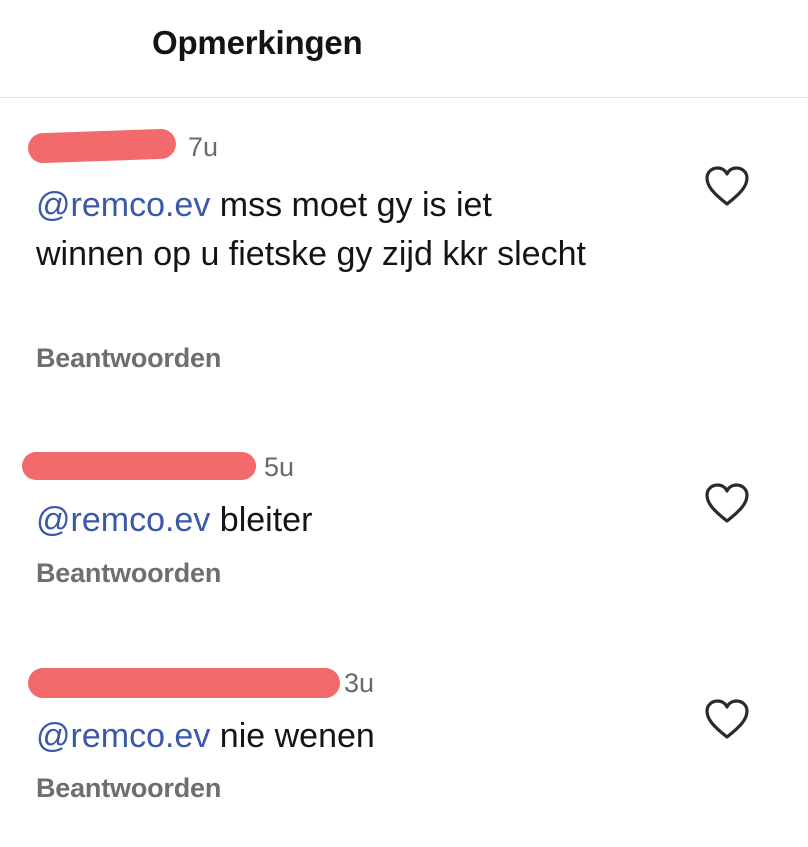 The height and width of the screenshot is (847, 808). Describe the element at coordinates (261, 520) in the screenshot. I see `comment-body: bleiter` at that location.